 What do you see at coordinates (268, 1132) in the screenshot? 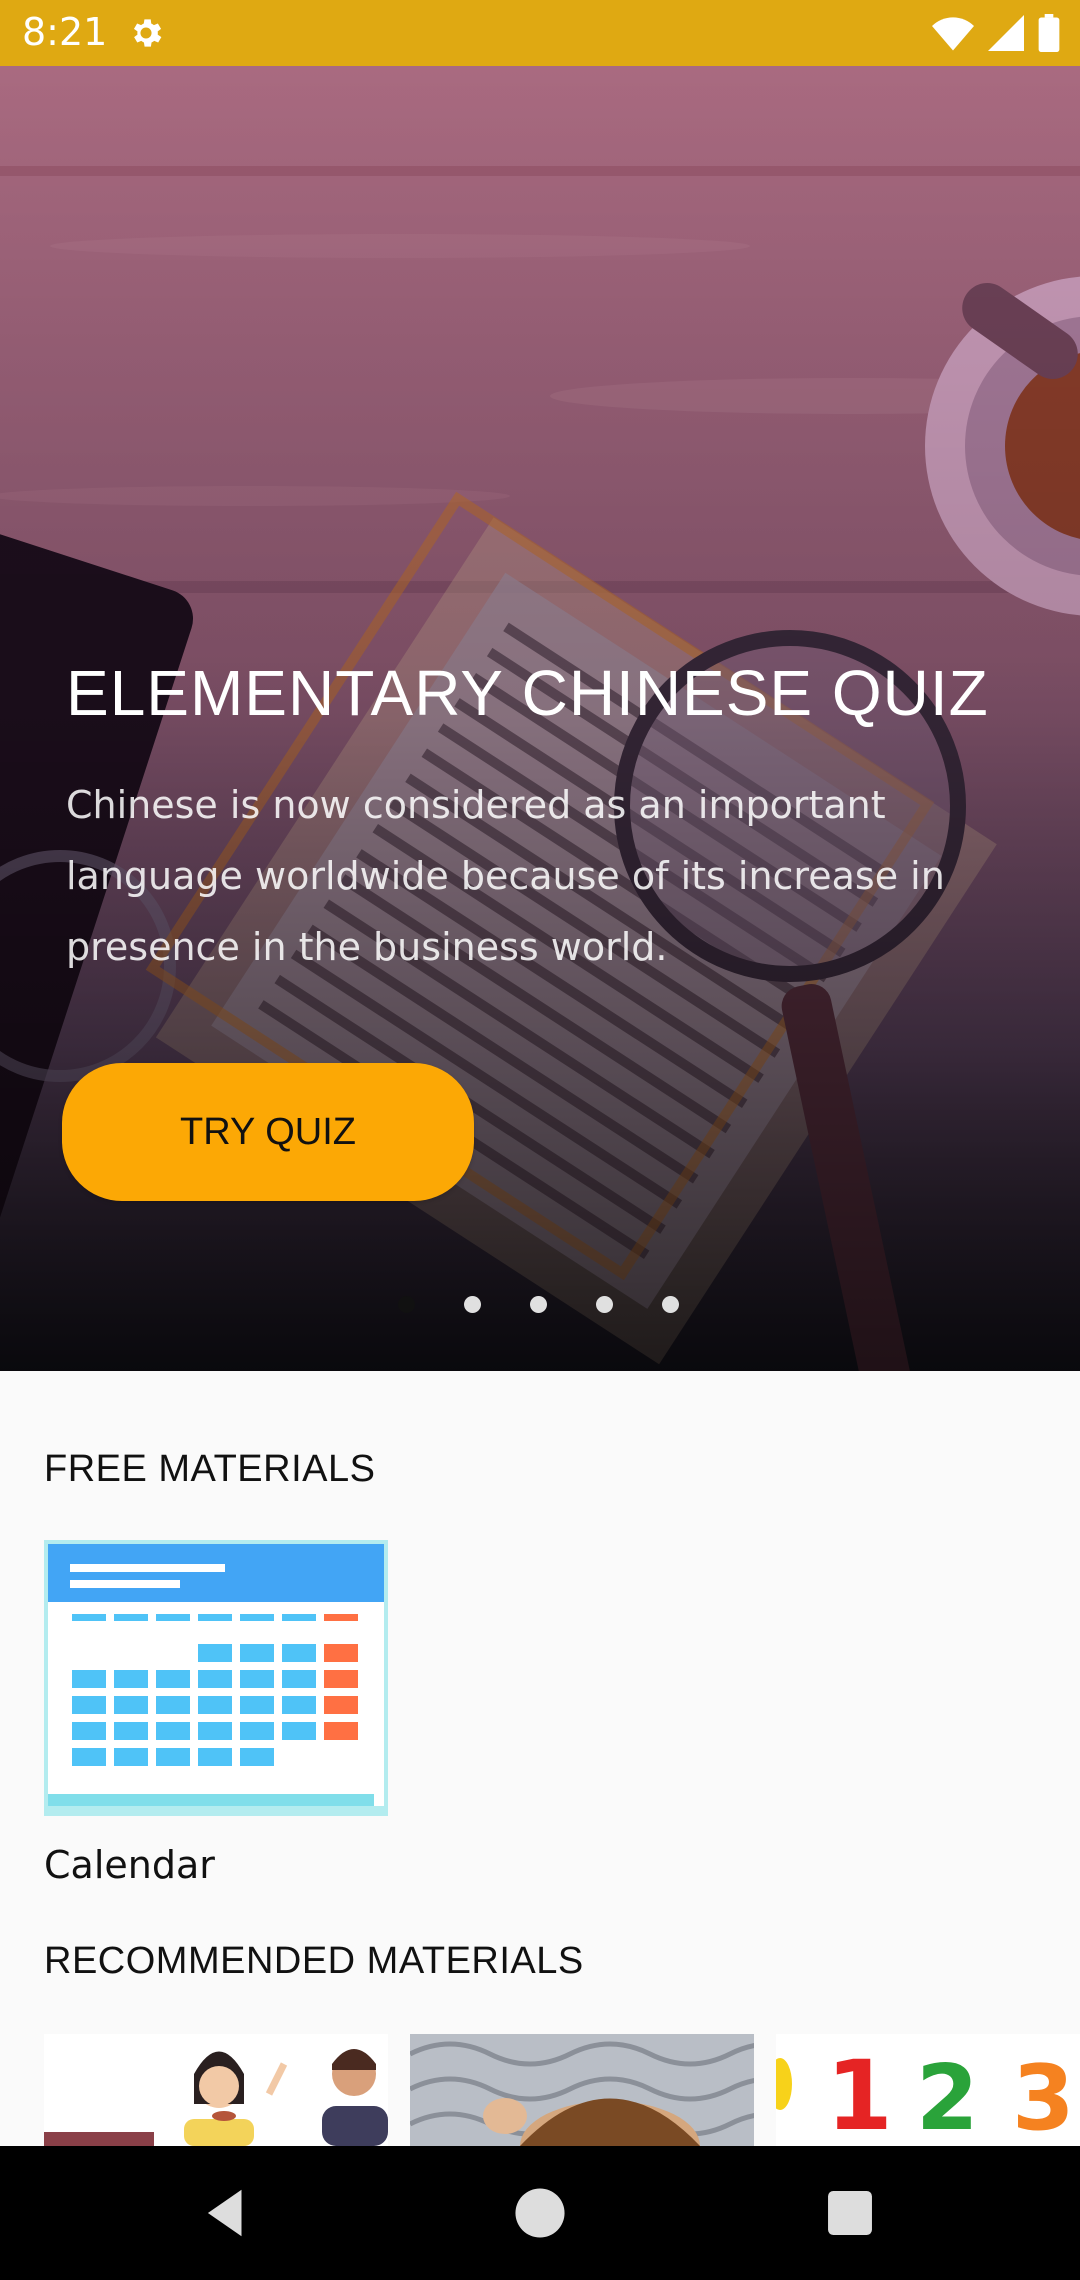
I see `try-quiz-button: TRY QUIZ` at bounding box center [268, 1132].